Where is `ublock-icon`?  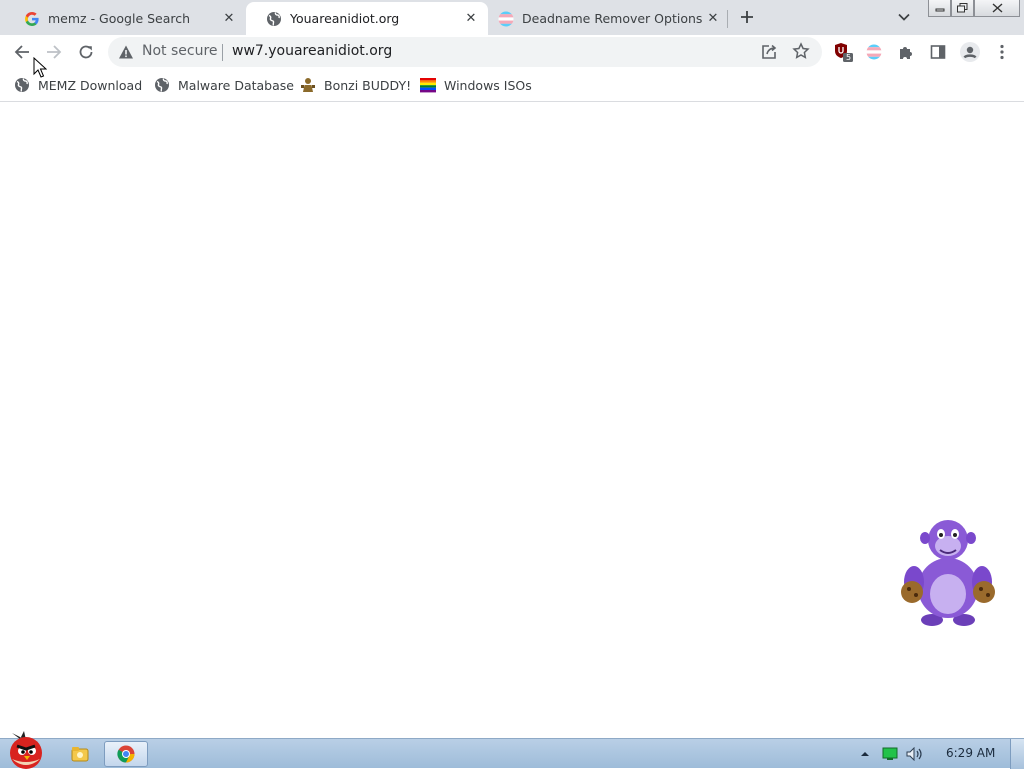 ublock-icon is located at coordinates (844, 52).